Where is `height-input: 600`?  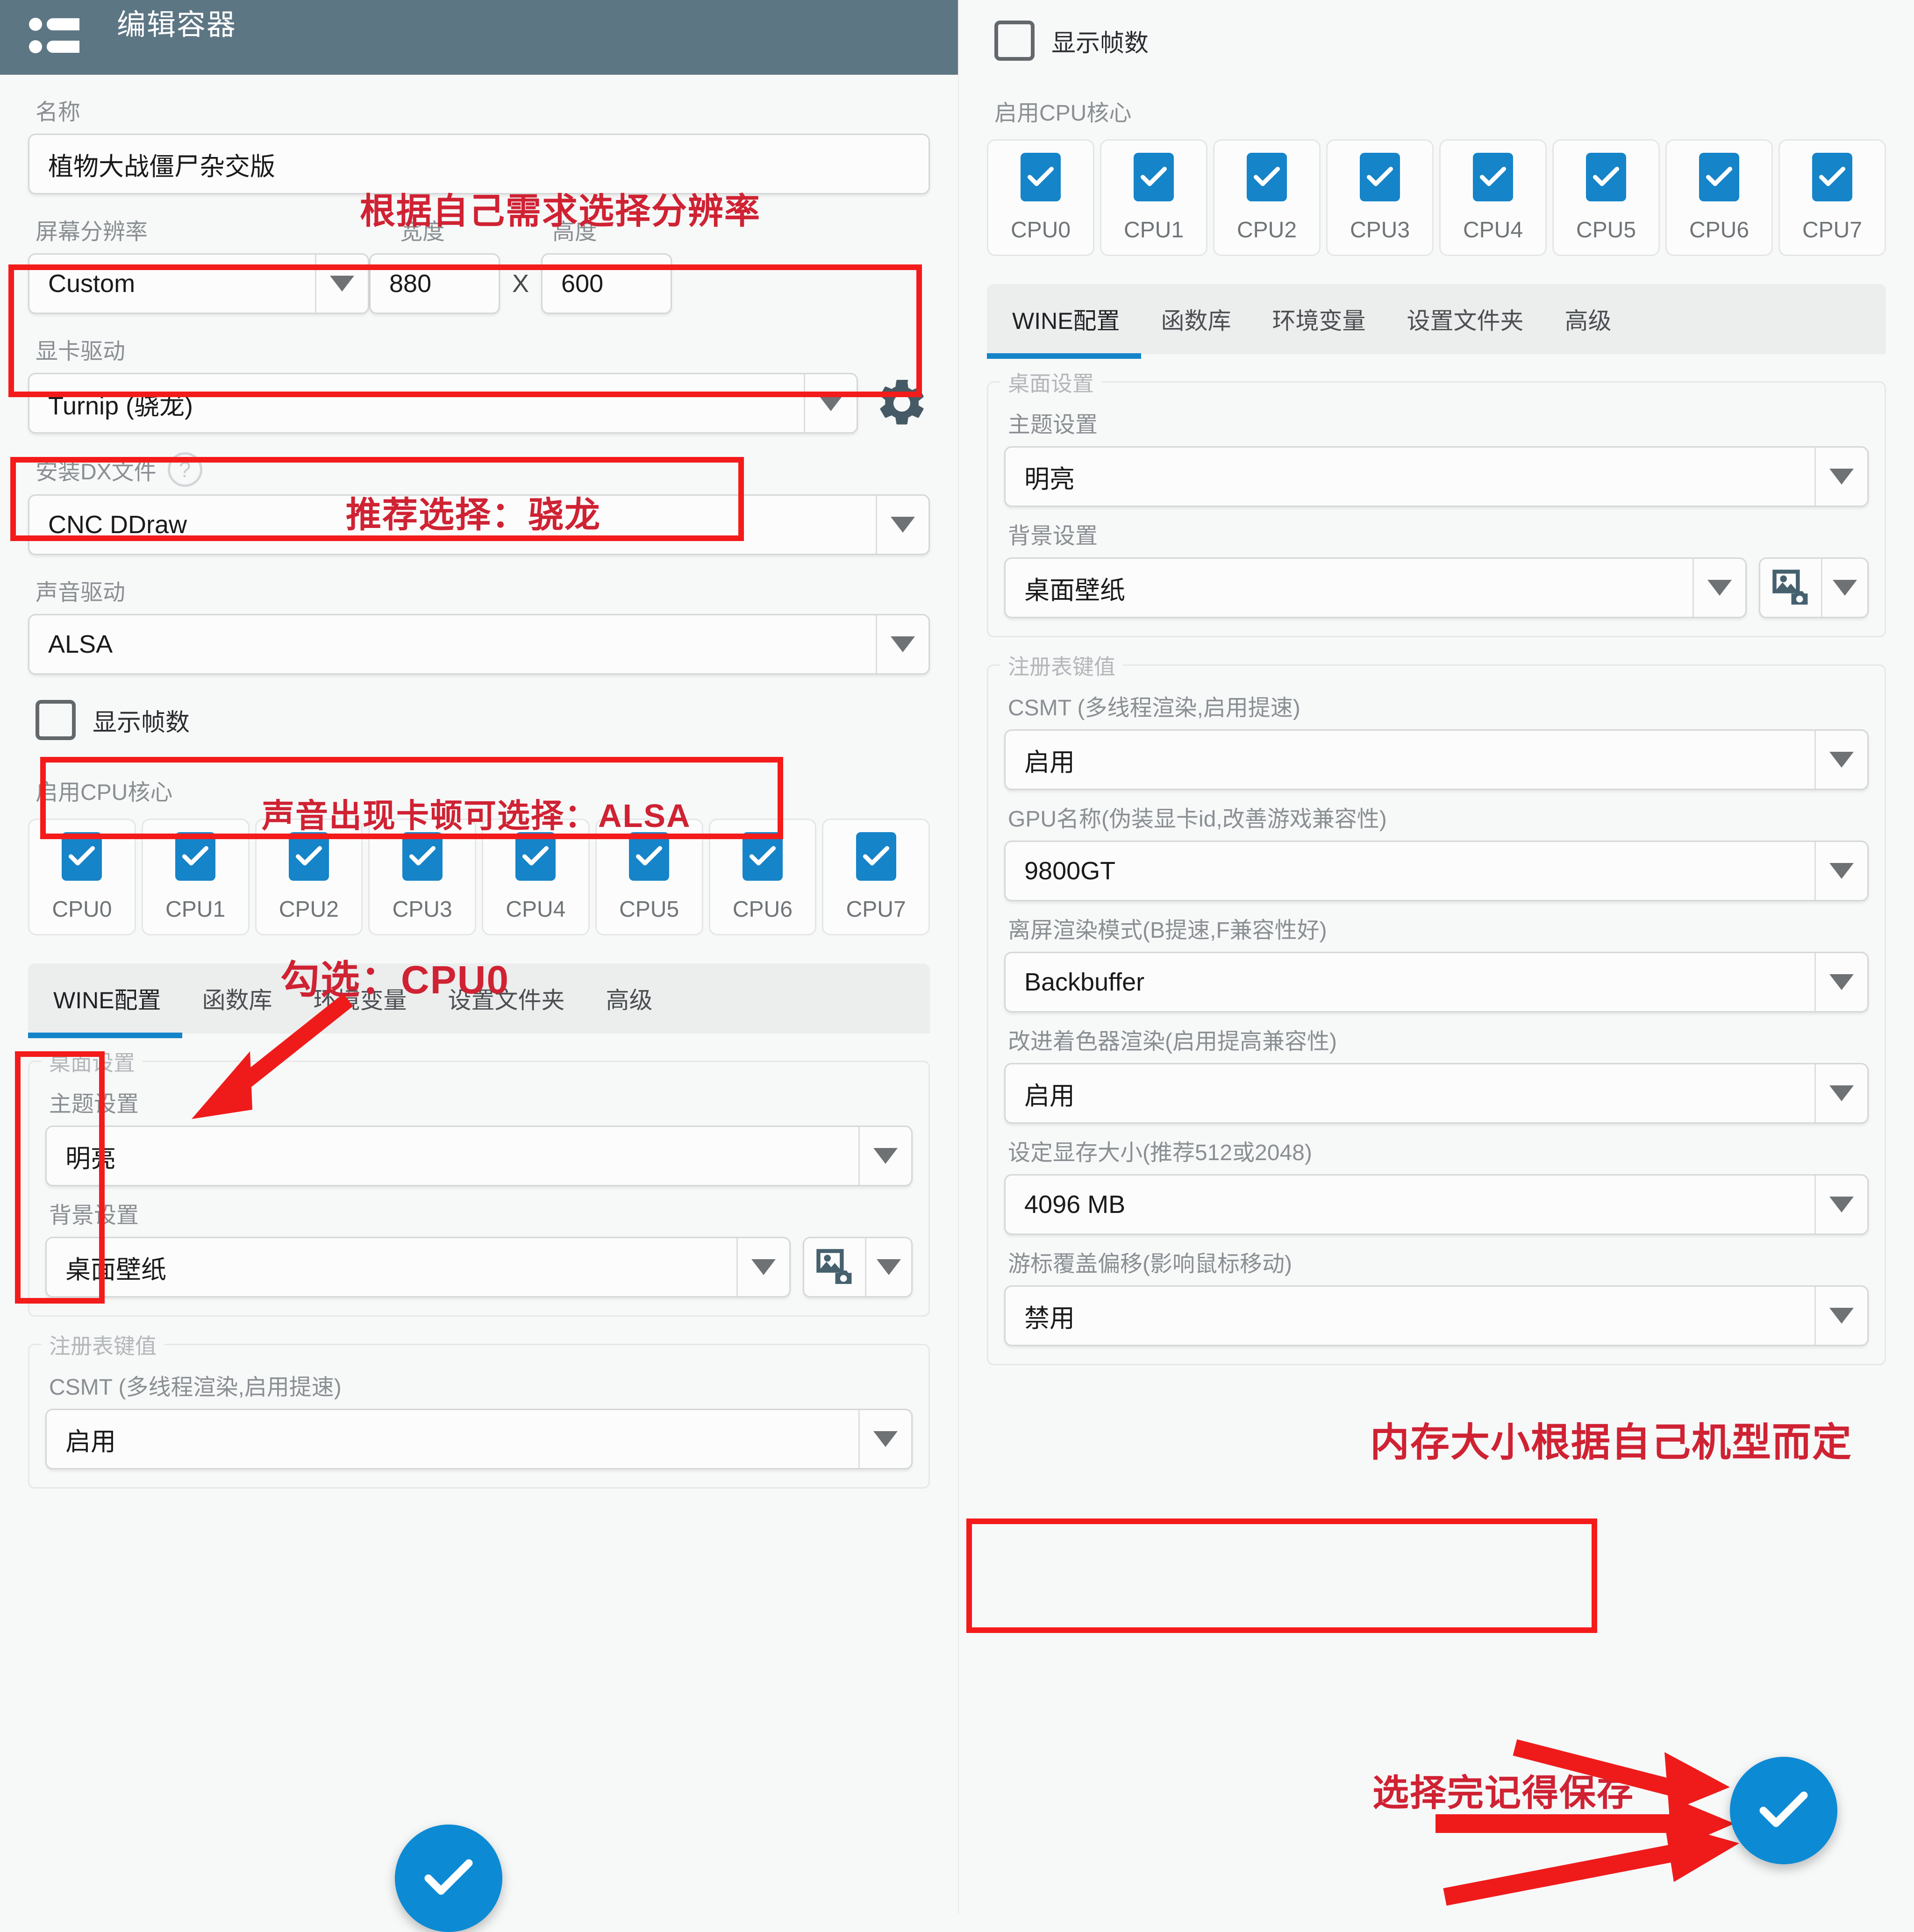 height-input: 600 is located at coordinates (607, 283).